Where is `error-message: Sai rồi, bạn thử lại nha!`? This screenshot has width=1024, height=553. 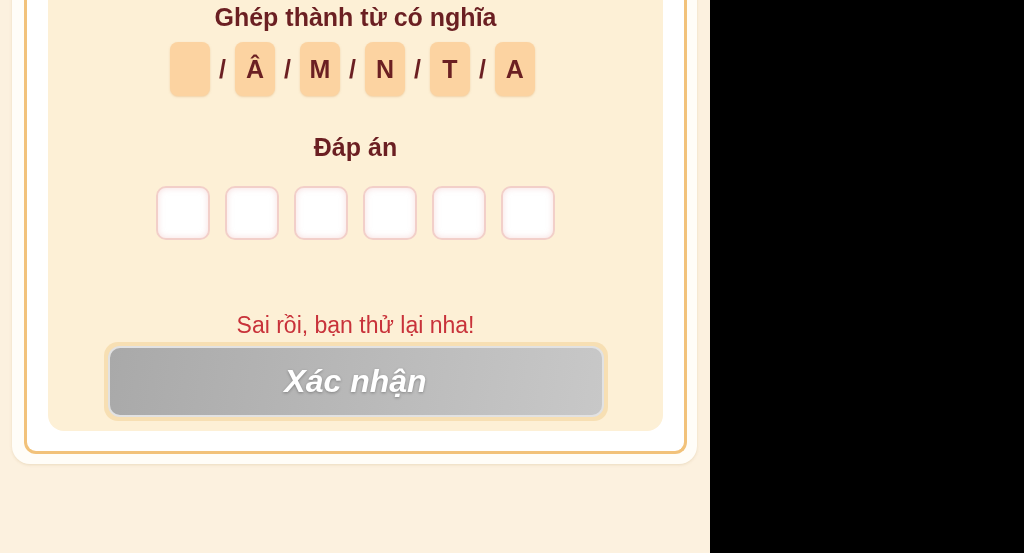
error-message: Sai rồi, bạn thử lại nha! is located at coordinates (355, 325).